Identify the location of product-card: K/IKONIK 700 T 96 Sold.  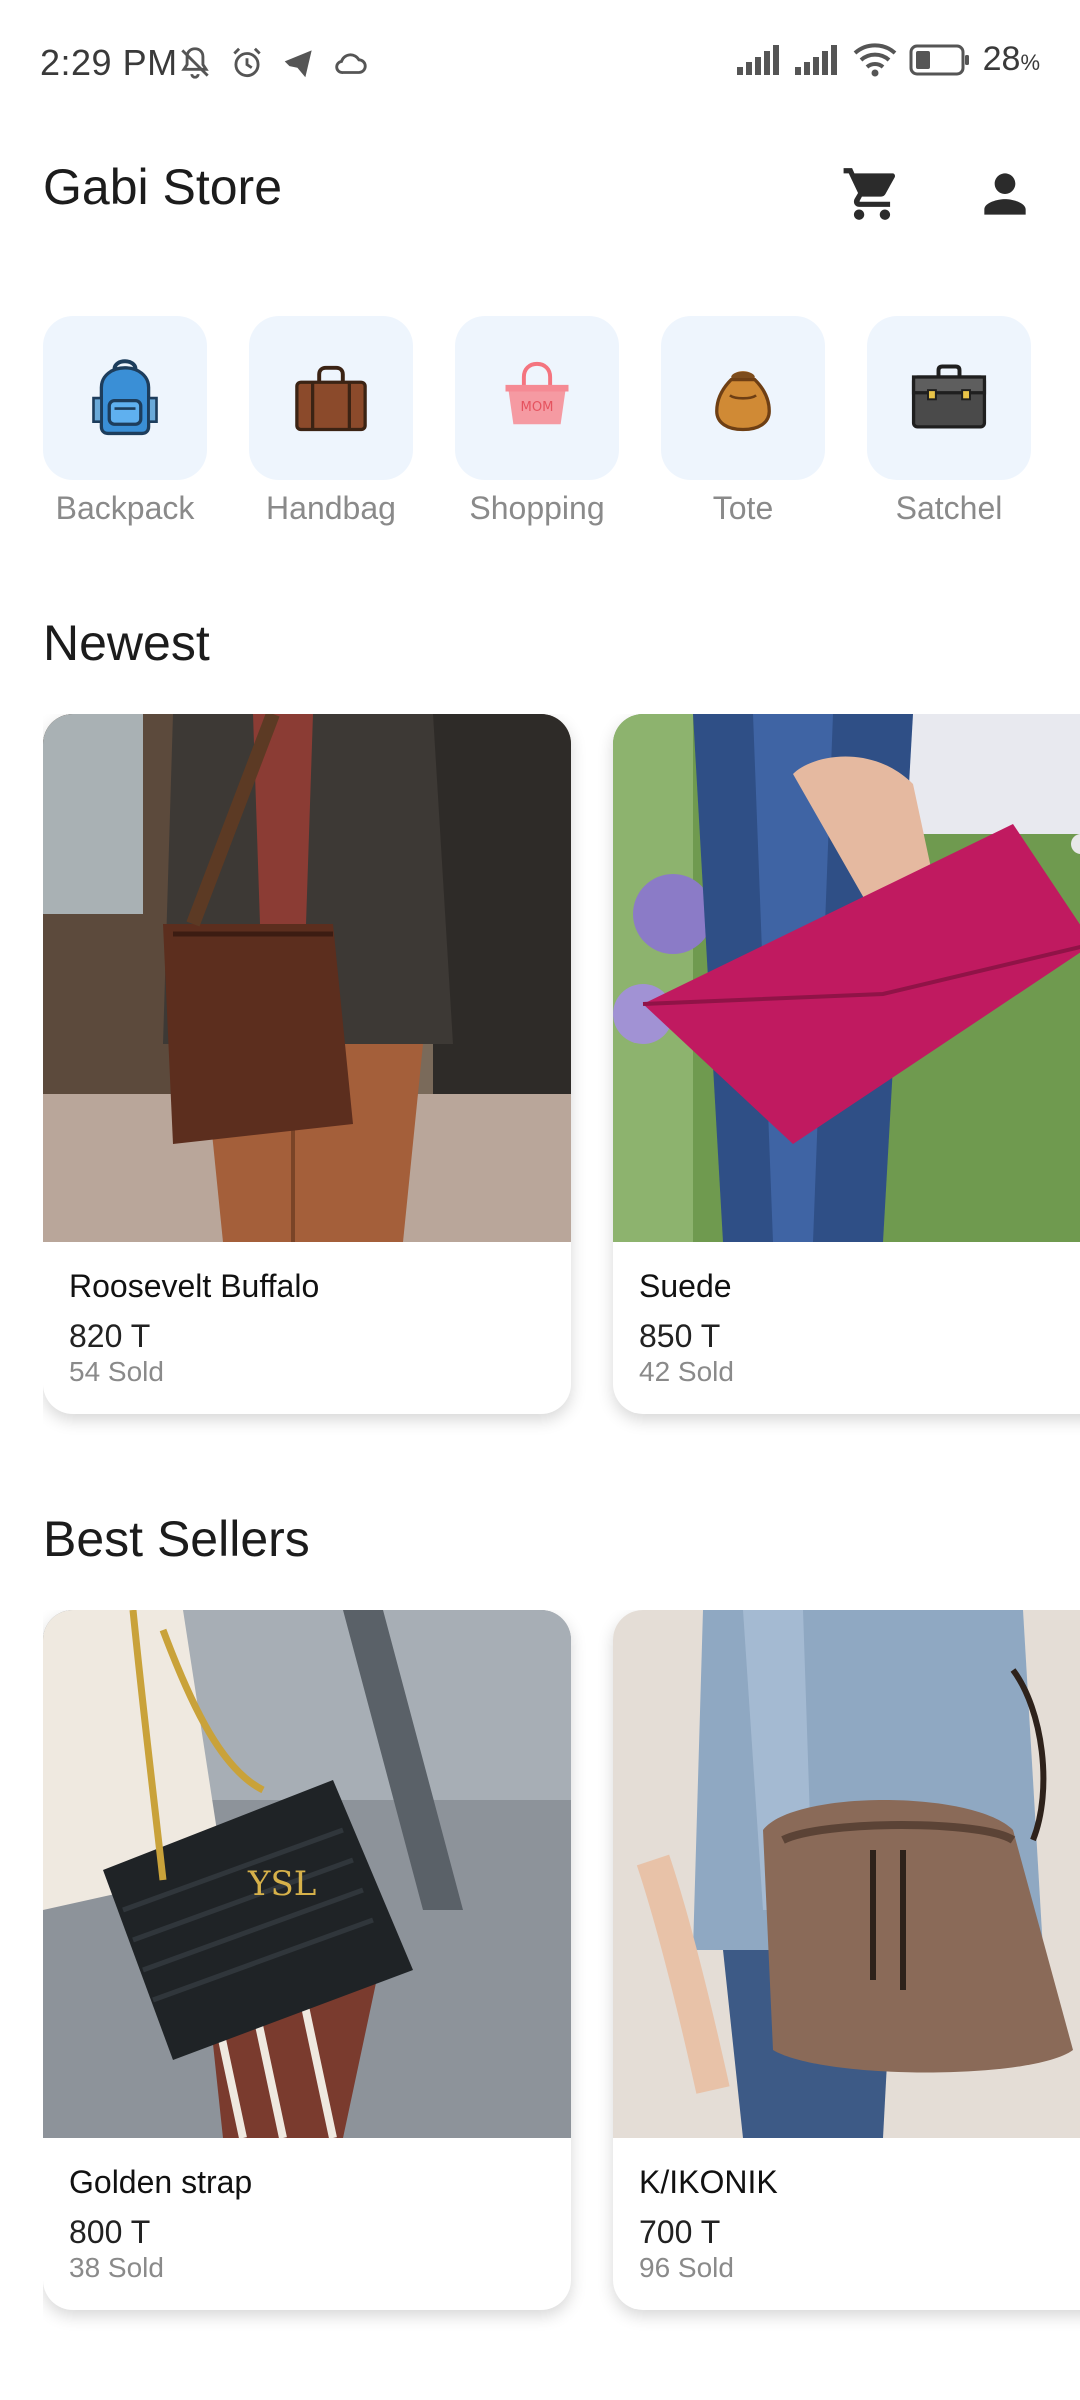
(846, 1960).